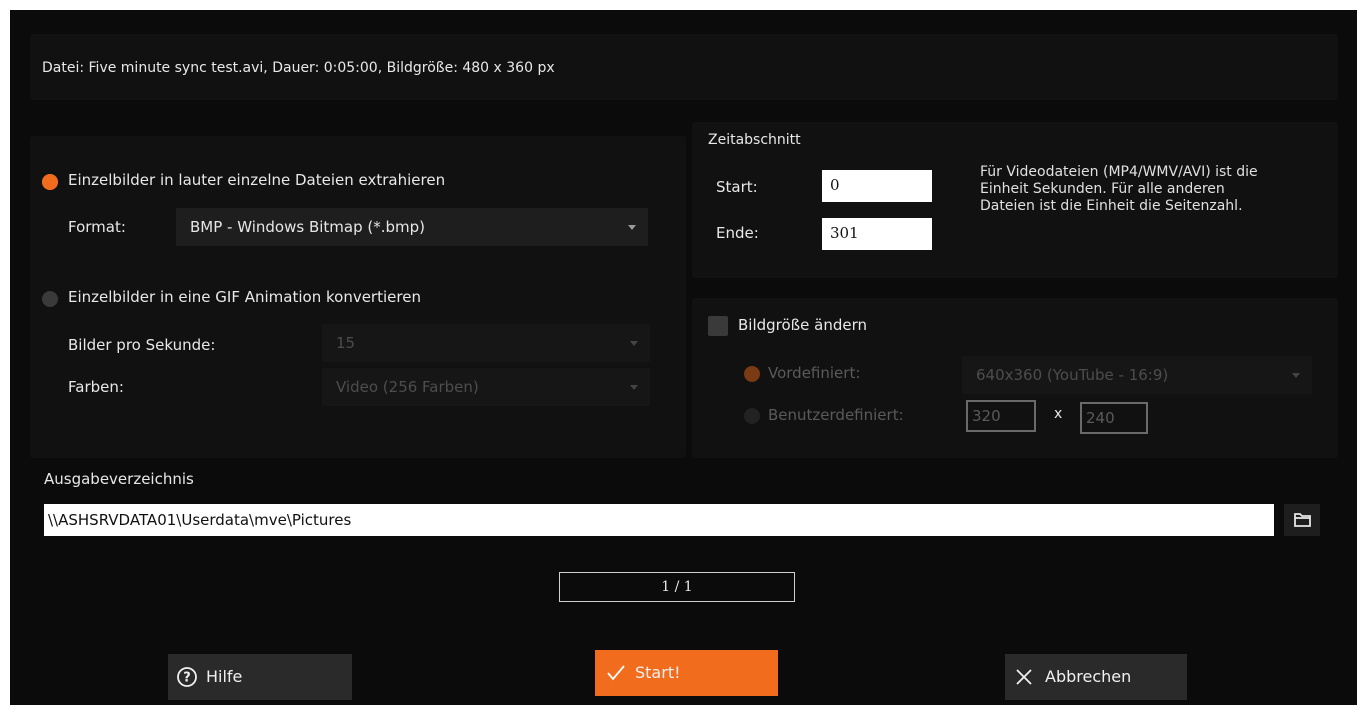  What do you see at coordinates (802, 325) in the screenshot?
I see `resize-label: Bildgröße ändern` at bounding box center [802, 325].